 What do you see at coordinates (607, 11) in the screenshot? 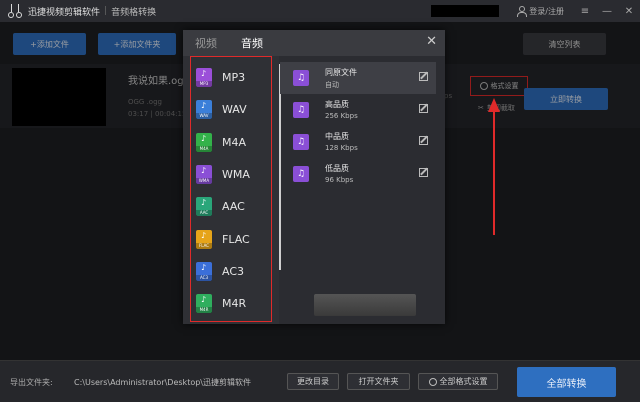
I see `minimize-button: —` at bounding box center [607, 11].